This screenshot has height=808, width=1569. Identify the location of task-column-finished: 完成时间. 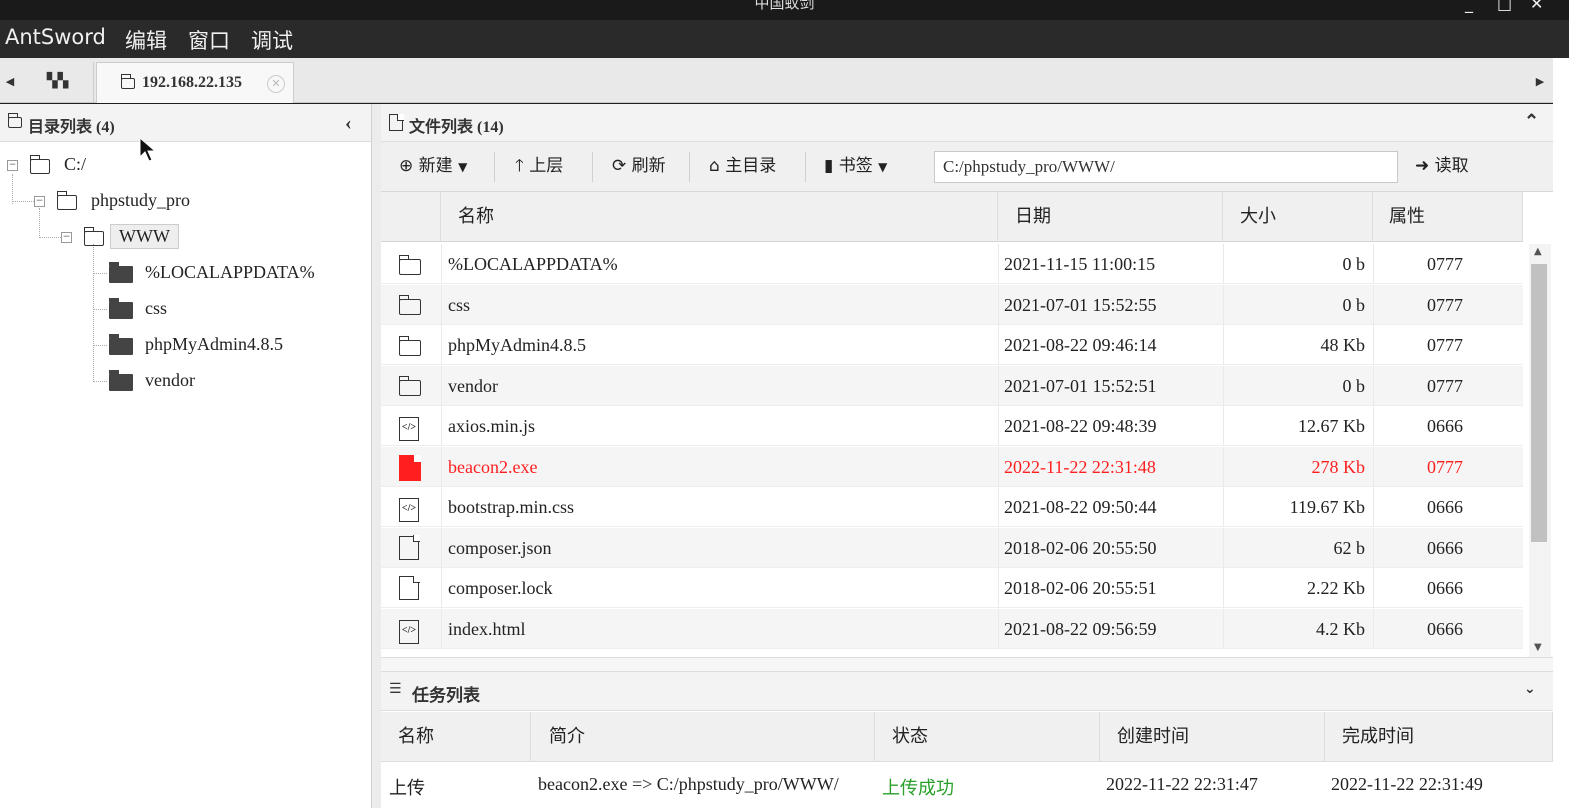
(1439, 737).